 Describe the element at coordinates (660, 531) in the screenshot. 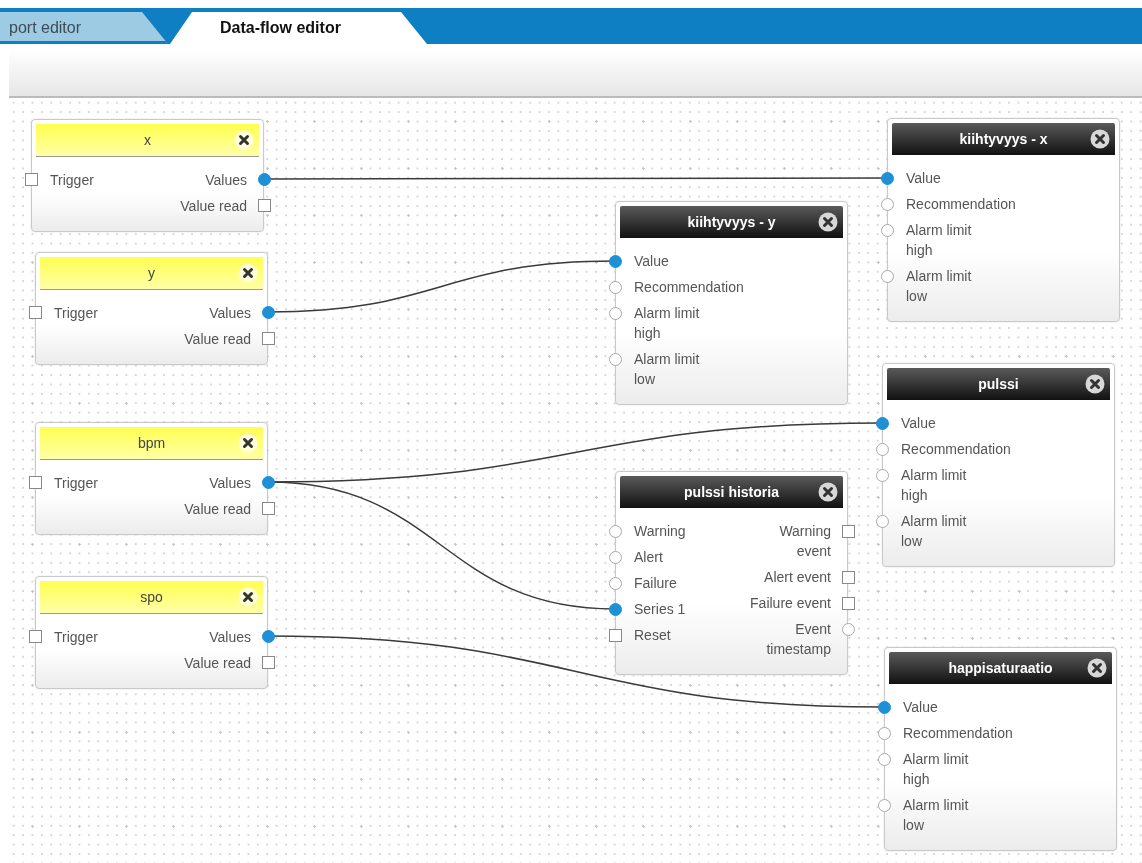

I see `port-label: Warning` at that location.